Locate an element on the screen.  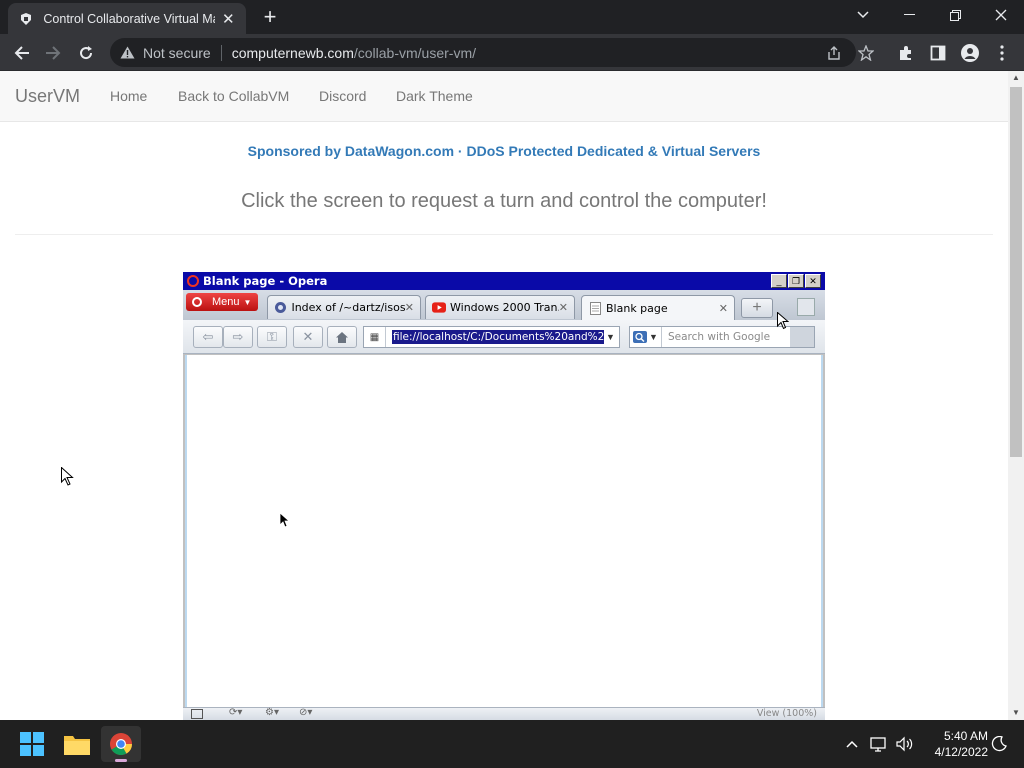
opera-tab-index: Index of /~dartz/isos/ ✕ is located at coordinates (344, 307).